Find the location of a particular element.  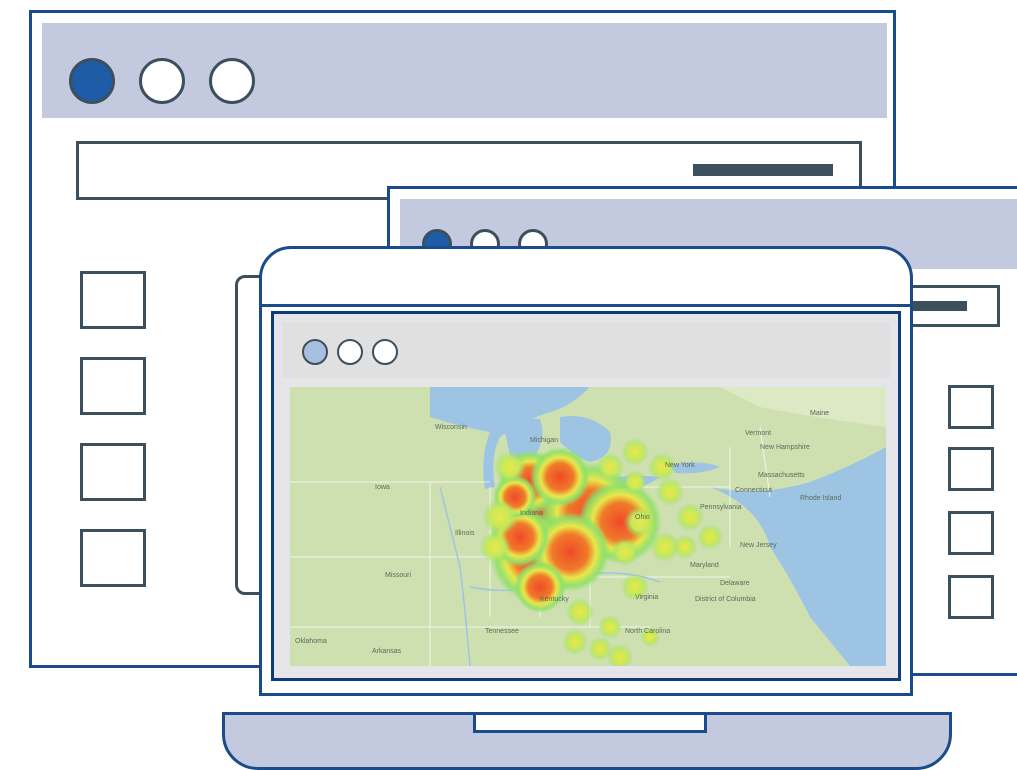

address-bar-line is located at coordinates (763, 170).